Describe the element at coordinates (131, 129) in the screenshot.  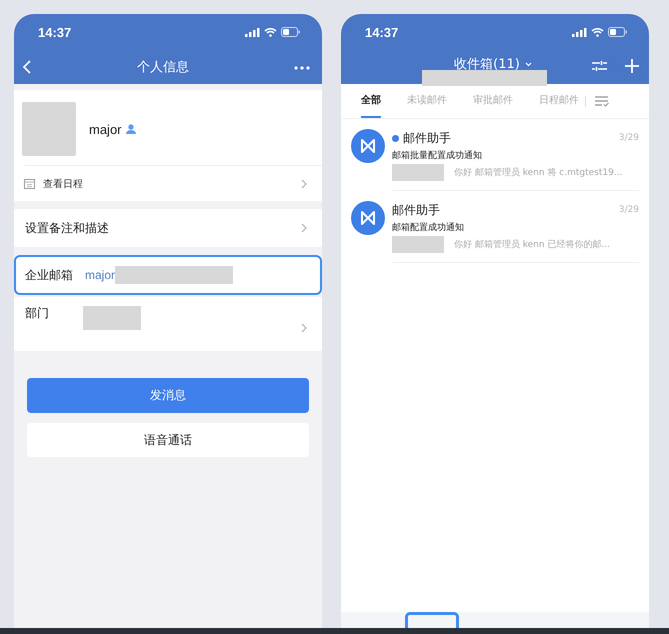
I see `person-icon` at that location.